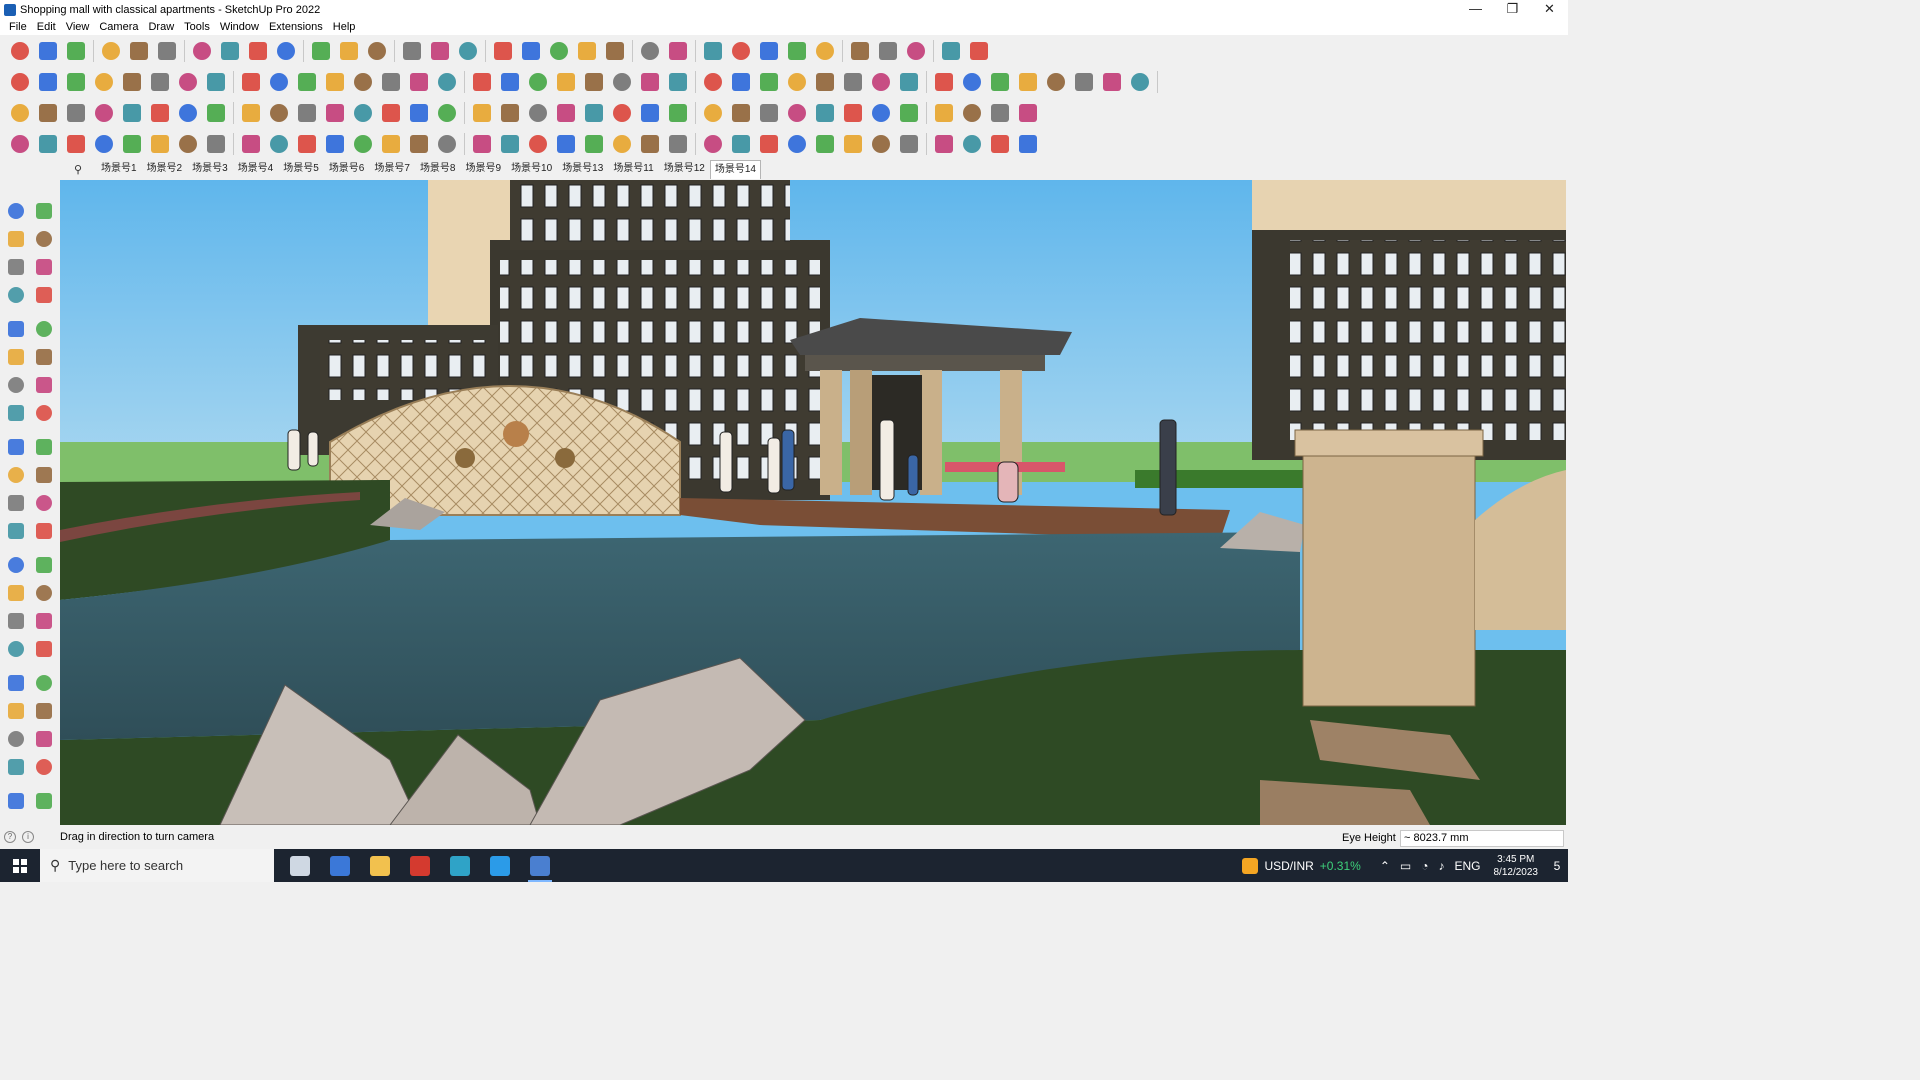  Describe the element at coordinates (363, 82) in the screenshot. I see `row2-tool-13-icon` at that location.